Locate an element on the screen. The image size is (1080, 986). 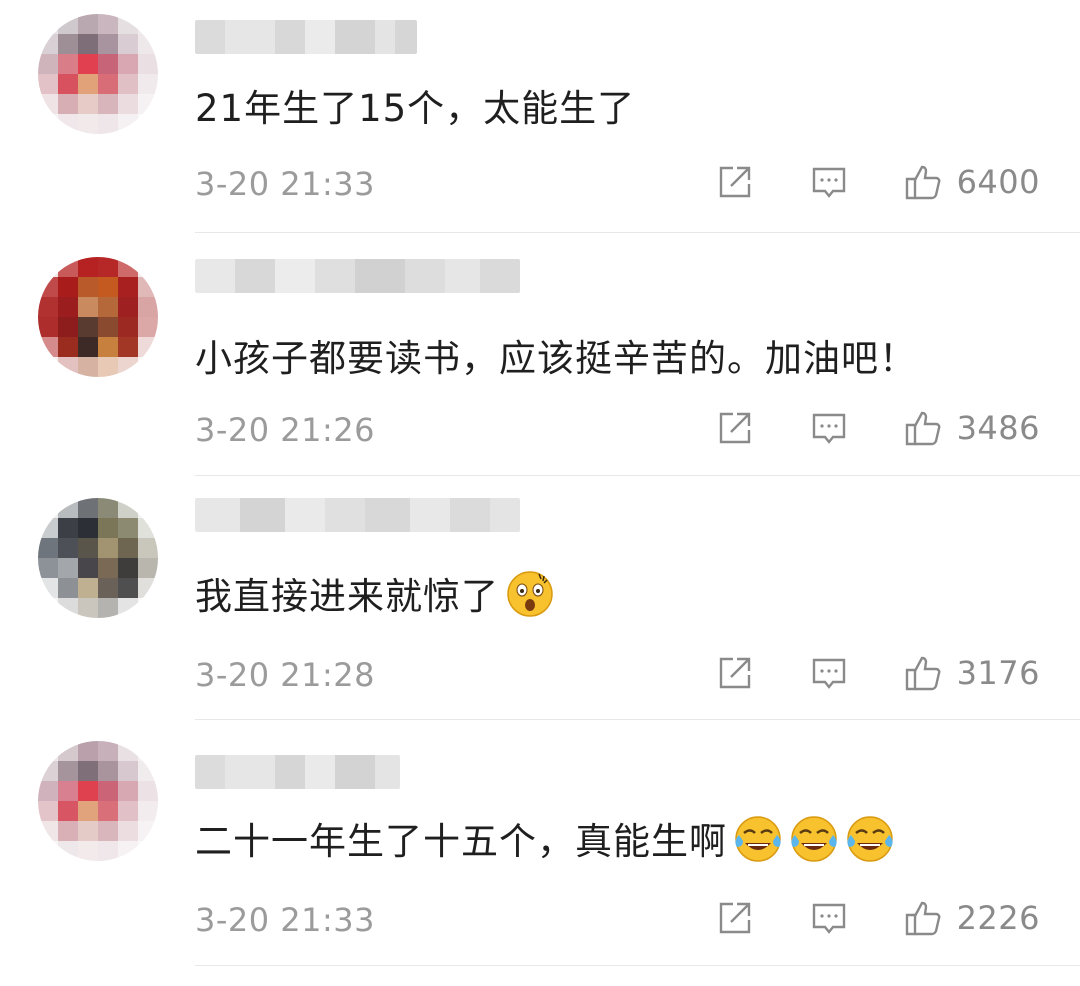
comment-time: 3-20 21:28 is located at coordinates (285, 675).